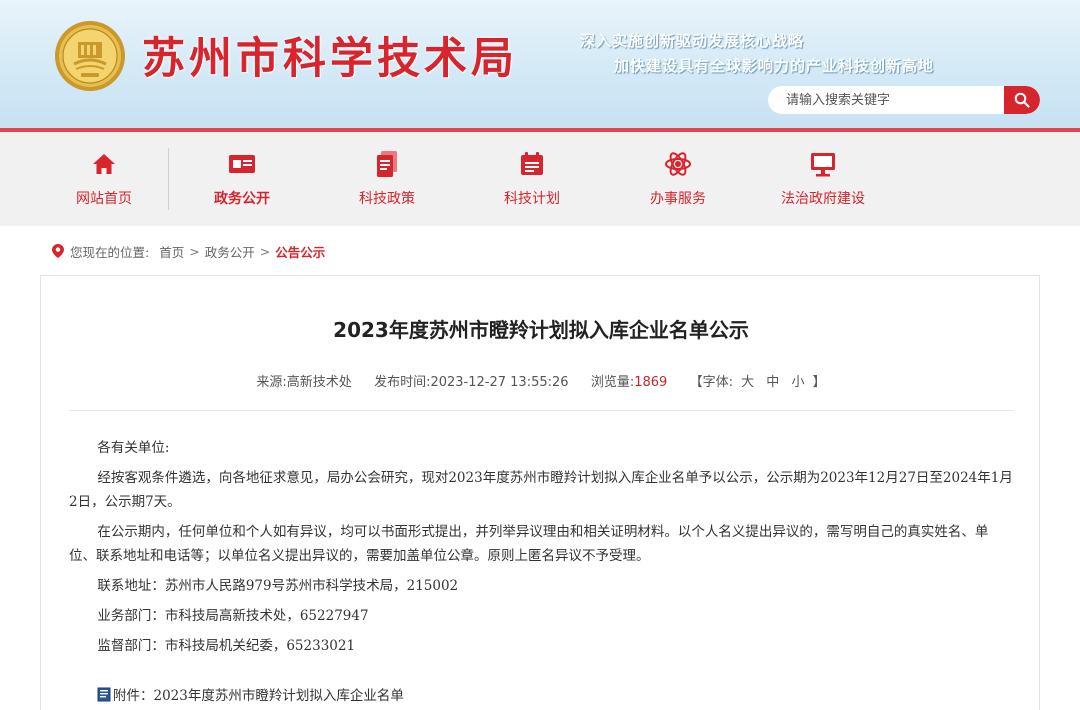  What do you see at coordinates (230, 251) in the screenshot?
I see `breadcrumb-government-affairs: 政务公开` at bounding box center [230, 251].